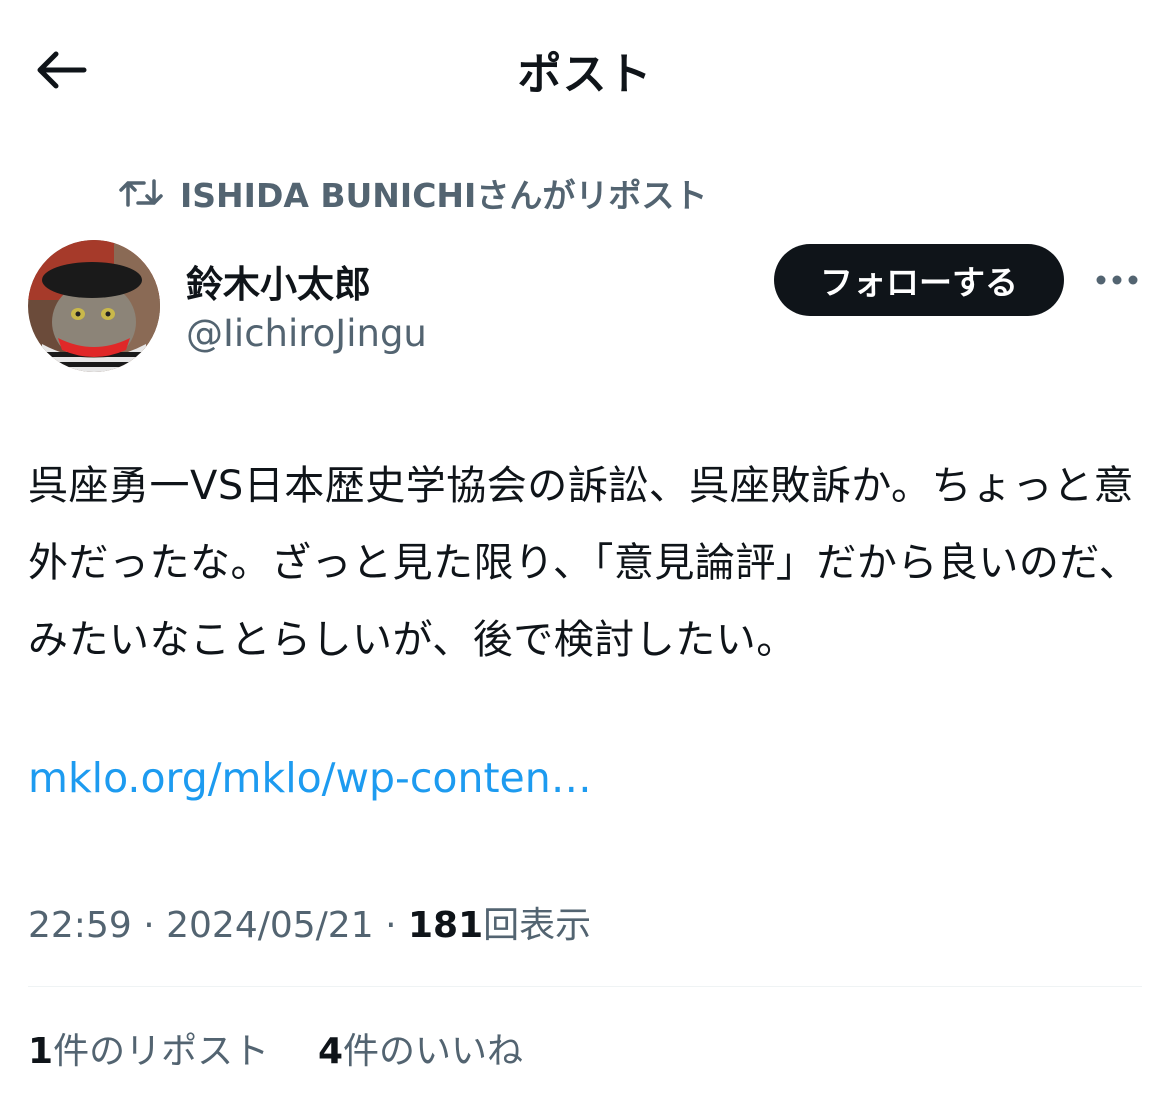 Image resolution: width=1170 pixels, height=1099 pixels. I want to click on divider, so click(585, 986).